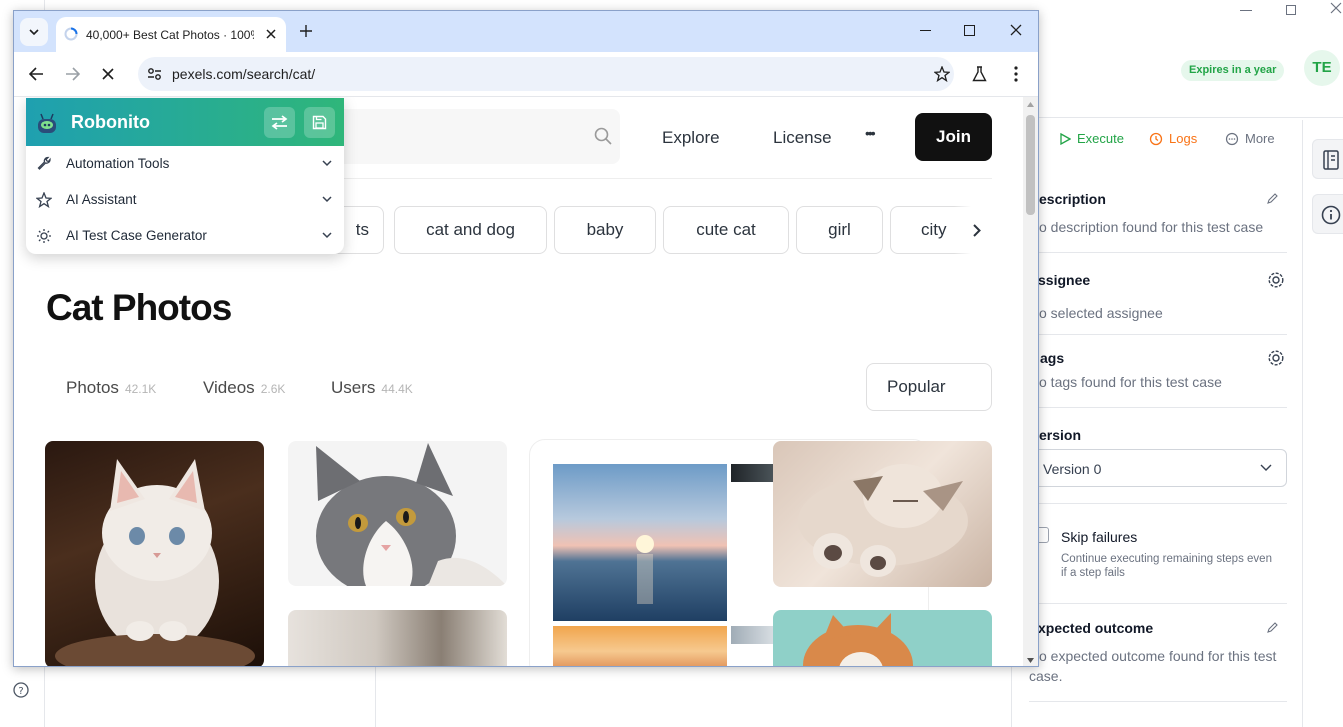 The image size is (1343, 727). I want to click on menu-kebab-icon, so click(1016, 74).